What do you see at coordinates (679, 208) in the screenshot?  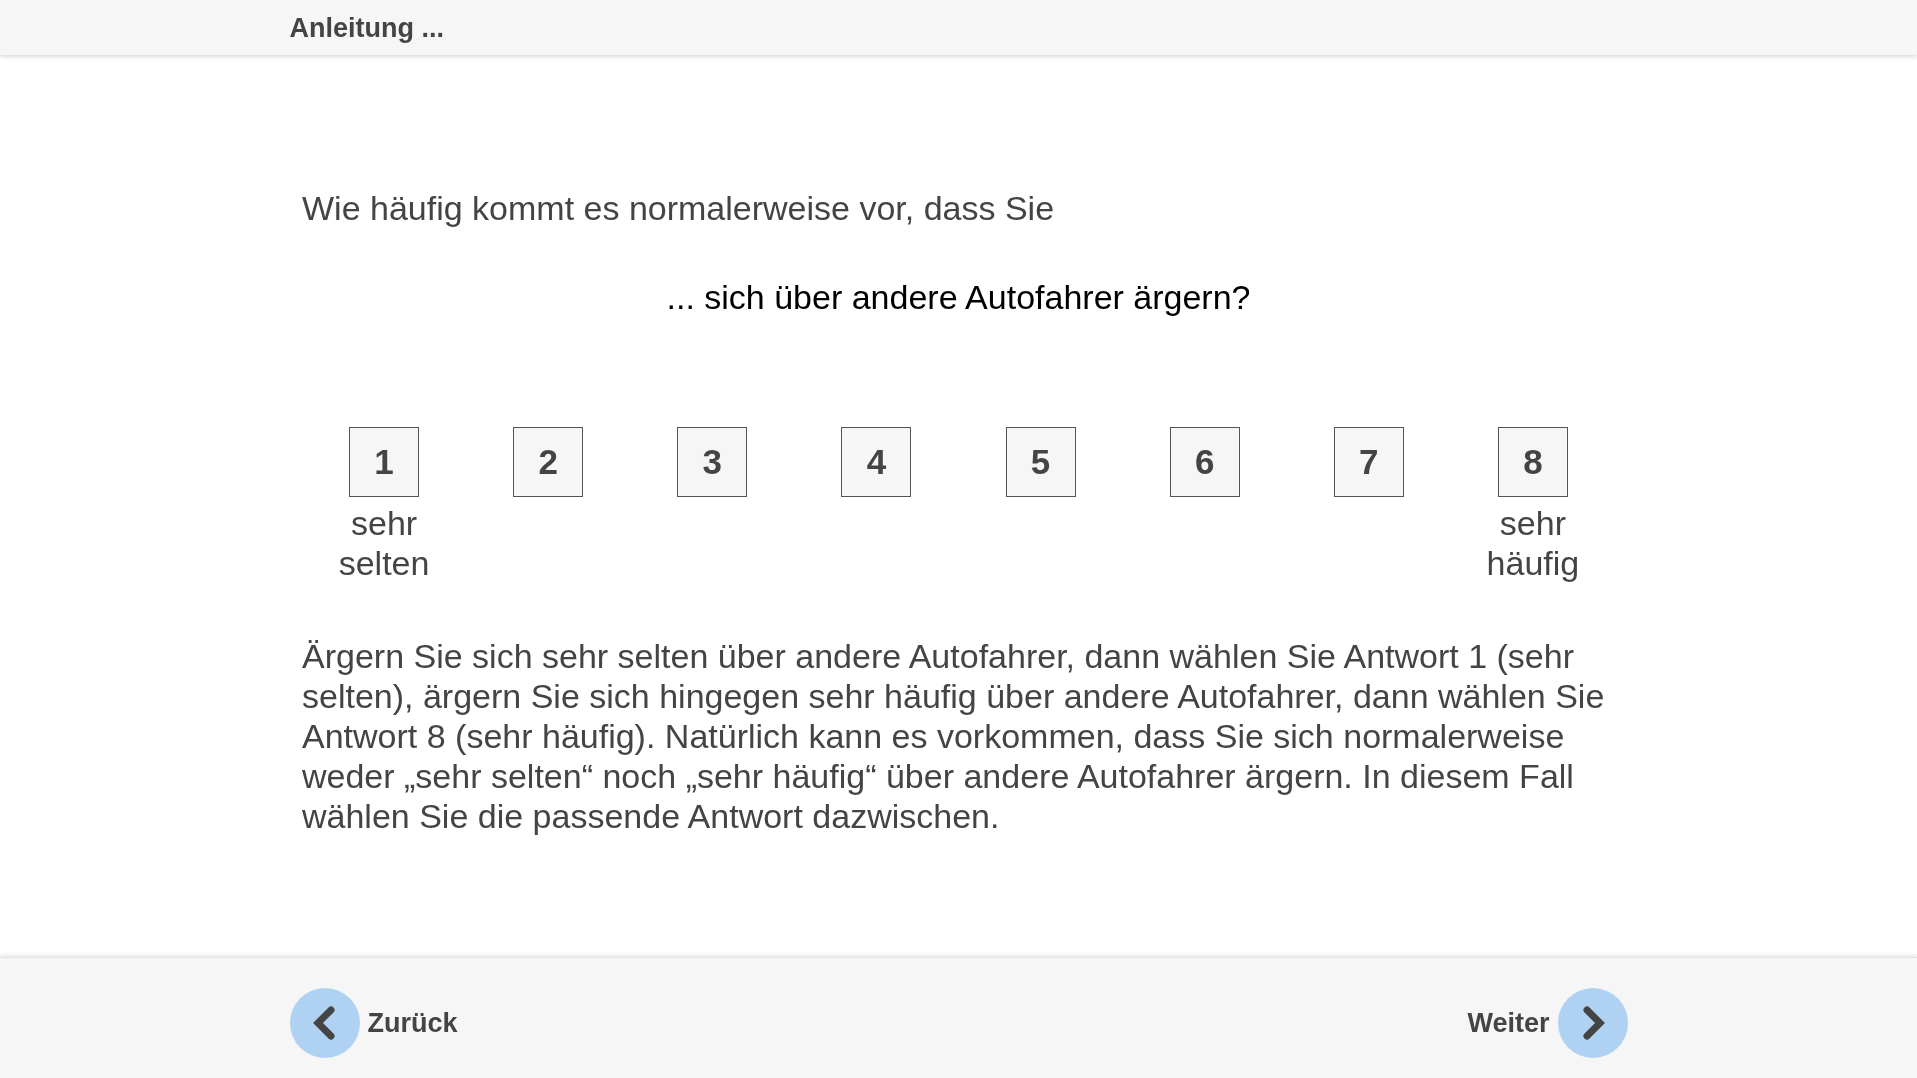 I see `question-intro: Wie häufig kommt es normalerweise vor, dass Sie` at bounding box center [679, 208].